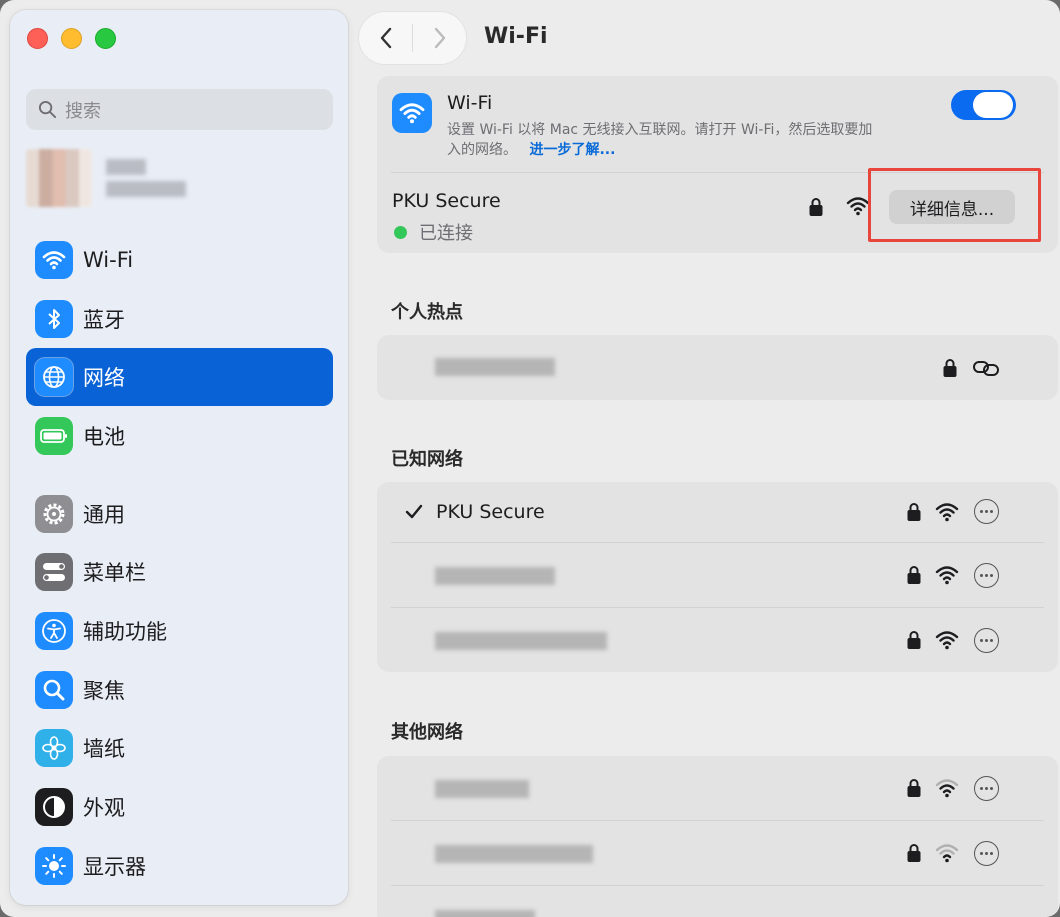 This screenshot has height=917, width=1060. I want to click on sidebar-item-label: 电池, so click(104, 437).